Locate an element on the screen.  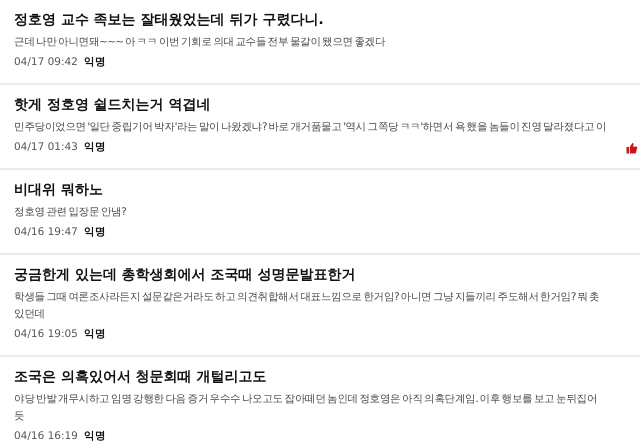
post-excerpt: 민주당이었으면 '일단 중립기어 박자'라는 말이 나왔겠냐? 바로 개거품물고 '역시 그쪽당 ㅋㅋ'하면서 욕 했을 놈들이 진영 달라졌다고 이 is located at coordinates (311, 127).